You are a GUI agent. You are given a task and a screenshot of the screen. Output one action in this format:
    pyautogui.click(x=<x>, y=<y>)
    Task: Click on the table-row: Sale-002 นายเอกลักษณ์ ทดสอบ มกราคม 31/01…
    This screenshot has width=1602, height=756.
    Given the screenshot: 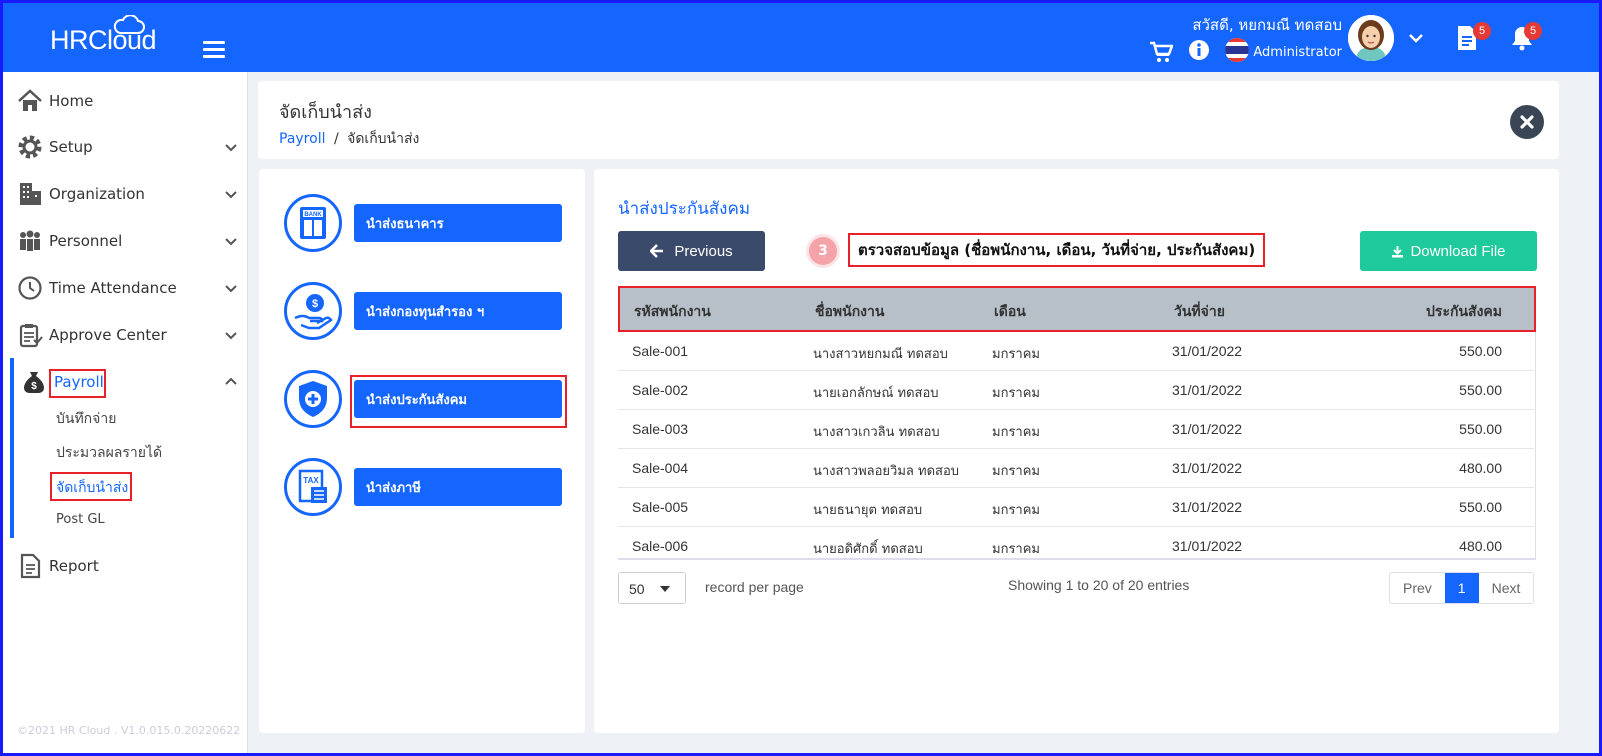 What is the action you would take?
    pyautogui.click(x=1076, y=390)
    